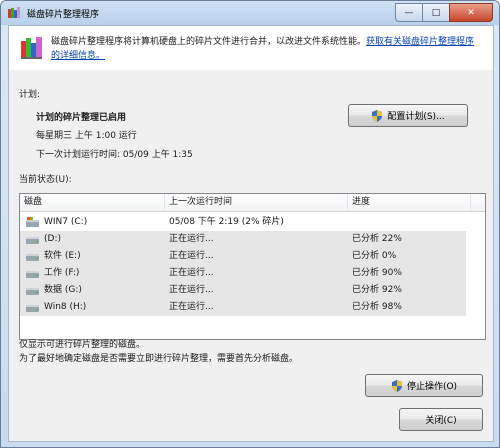 Image resolution: width=500 pixels, height=448 pixels. I want to click on disk-row: (D:) 正在运行... 已分析 22%, so click(243, 239).